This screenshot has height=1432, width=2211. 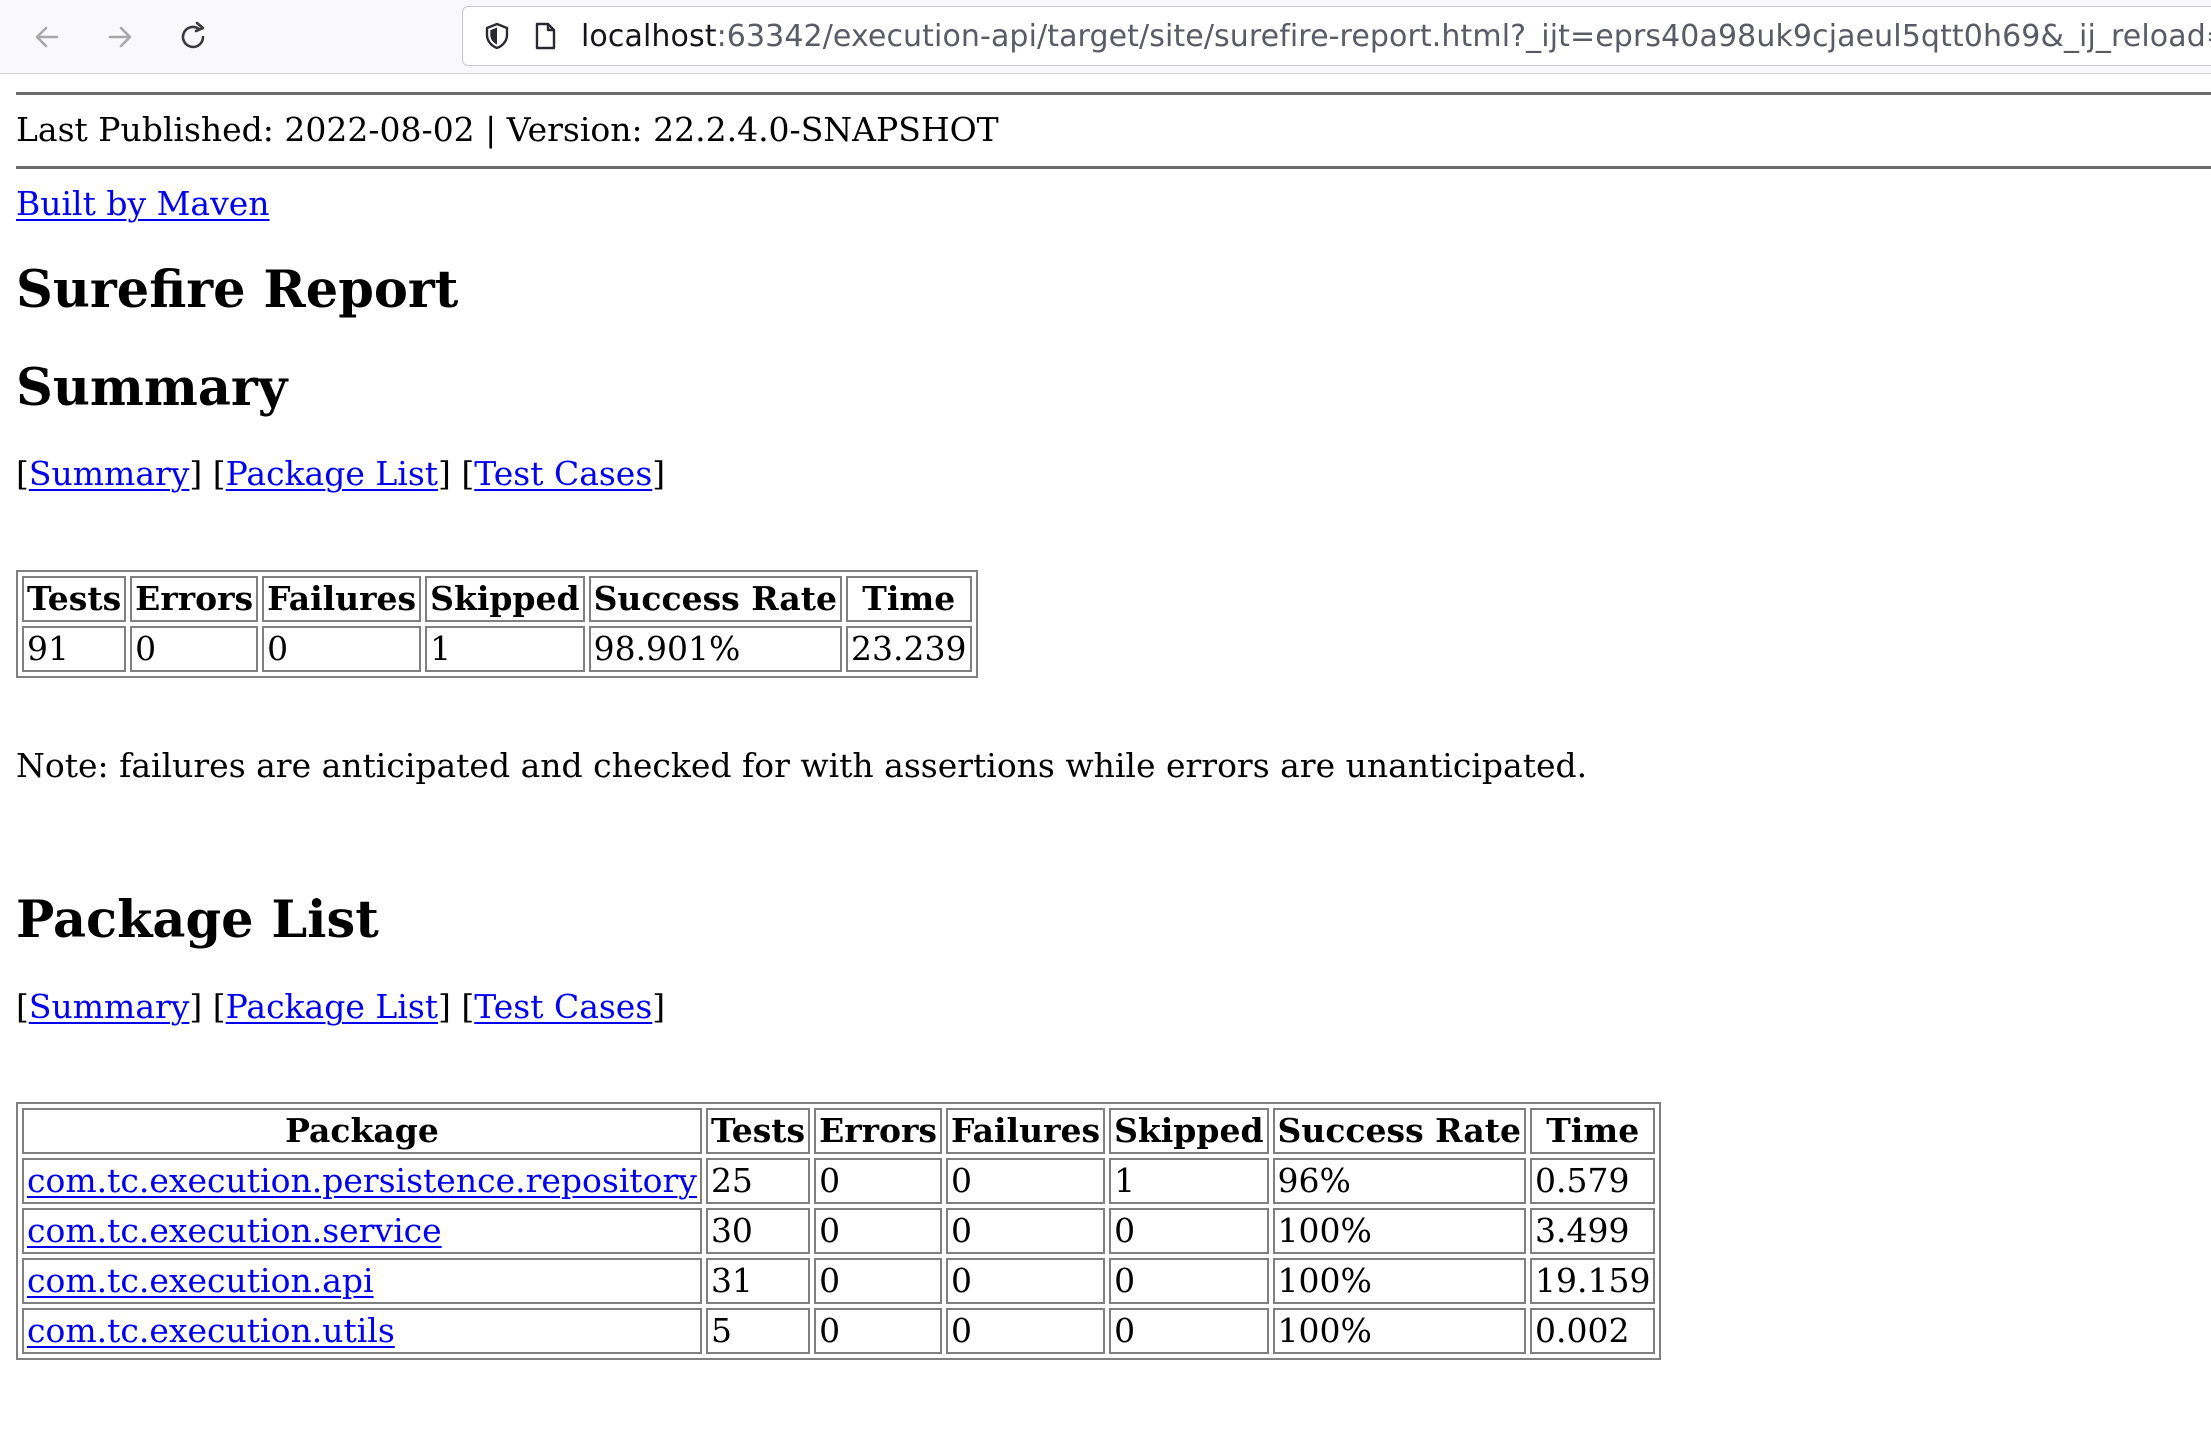 I want to click on table-cell: com.tc.execution.utils, so click(x=362, y=1331).